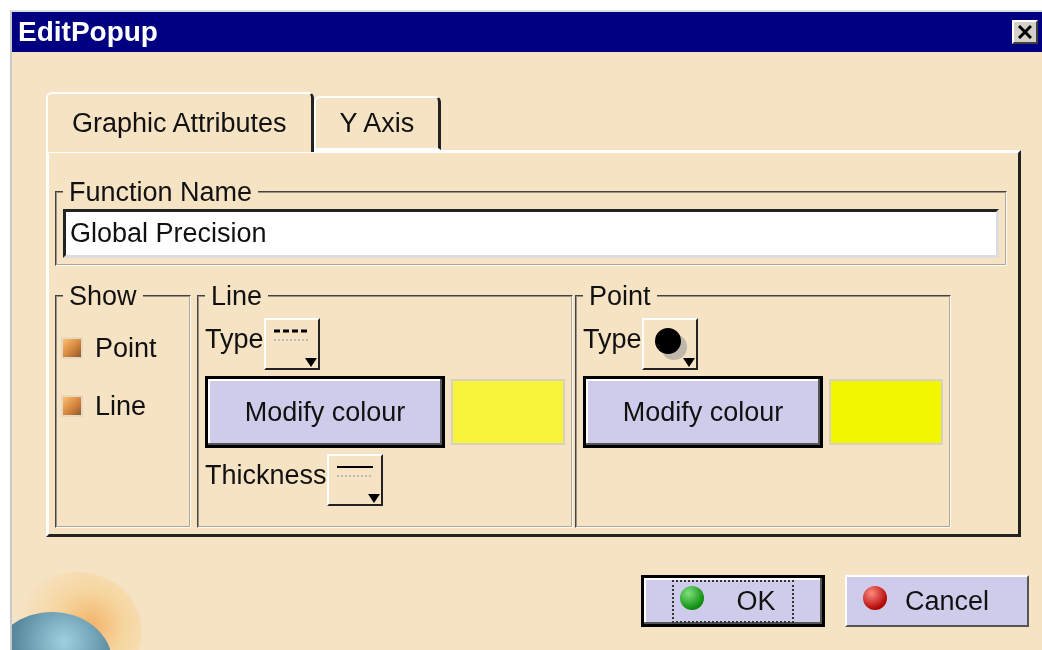 This screenshot has height=650, width=1042. Describe the element at coordinates (620, 296) in the screenshot. I see `group-title: Point` at that location.